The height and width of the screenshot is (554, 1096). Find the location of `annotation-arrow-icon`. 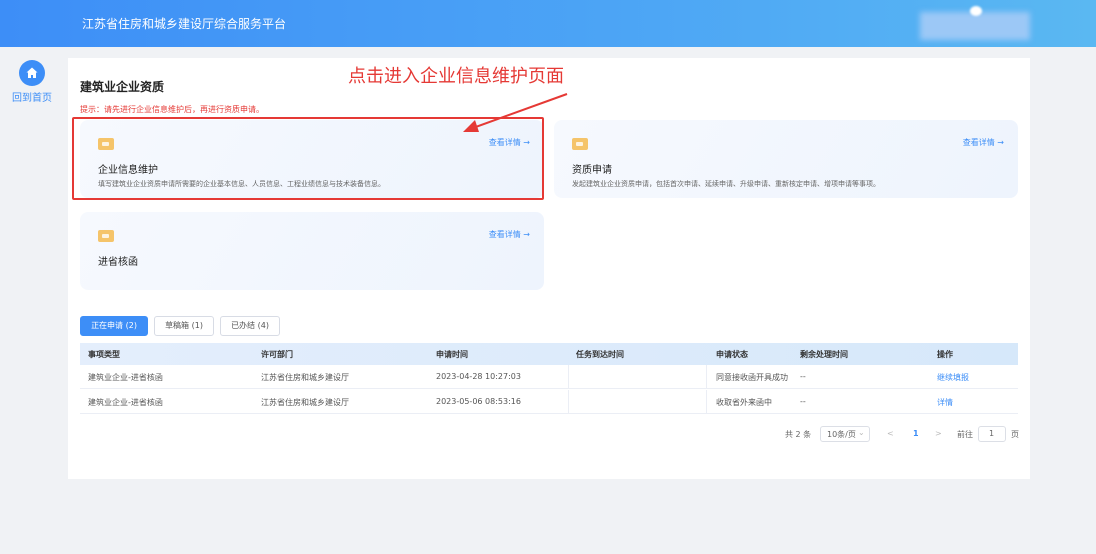

annotation-arrow-icon is located at coordinates (515, 112).